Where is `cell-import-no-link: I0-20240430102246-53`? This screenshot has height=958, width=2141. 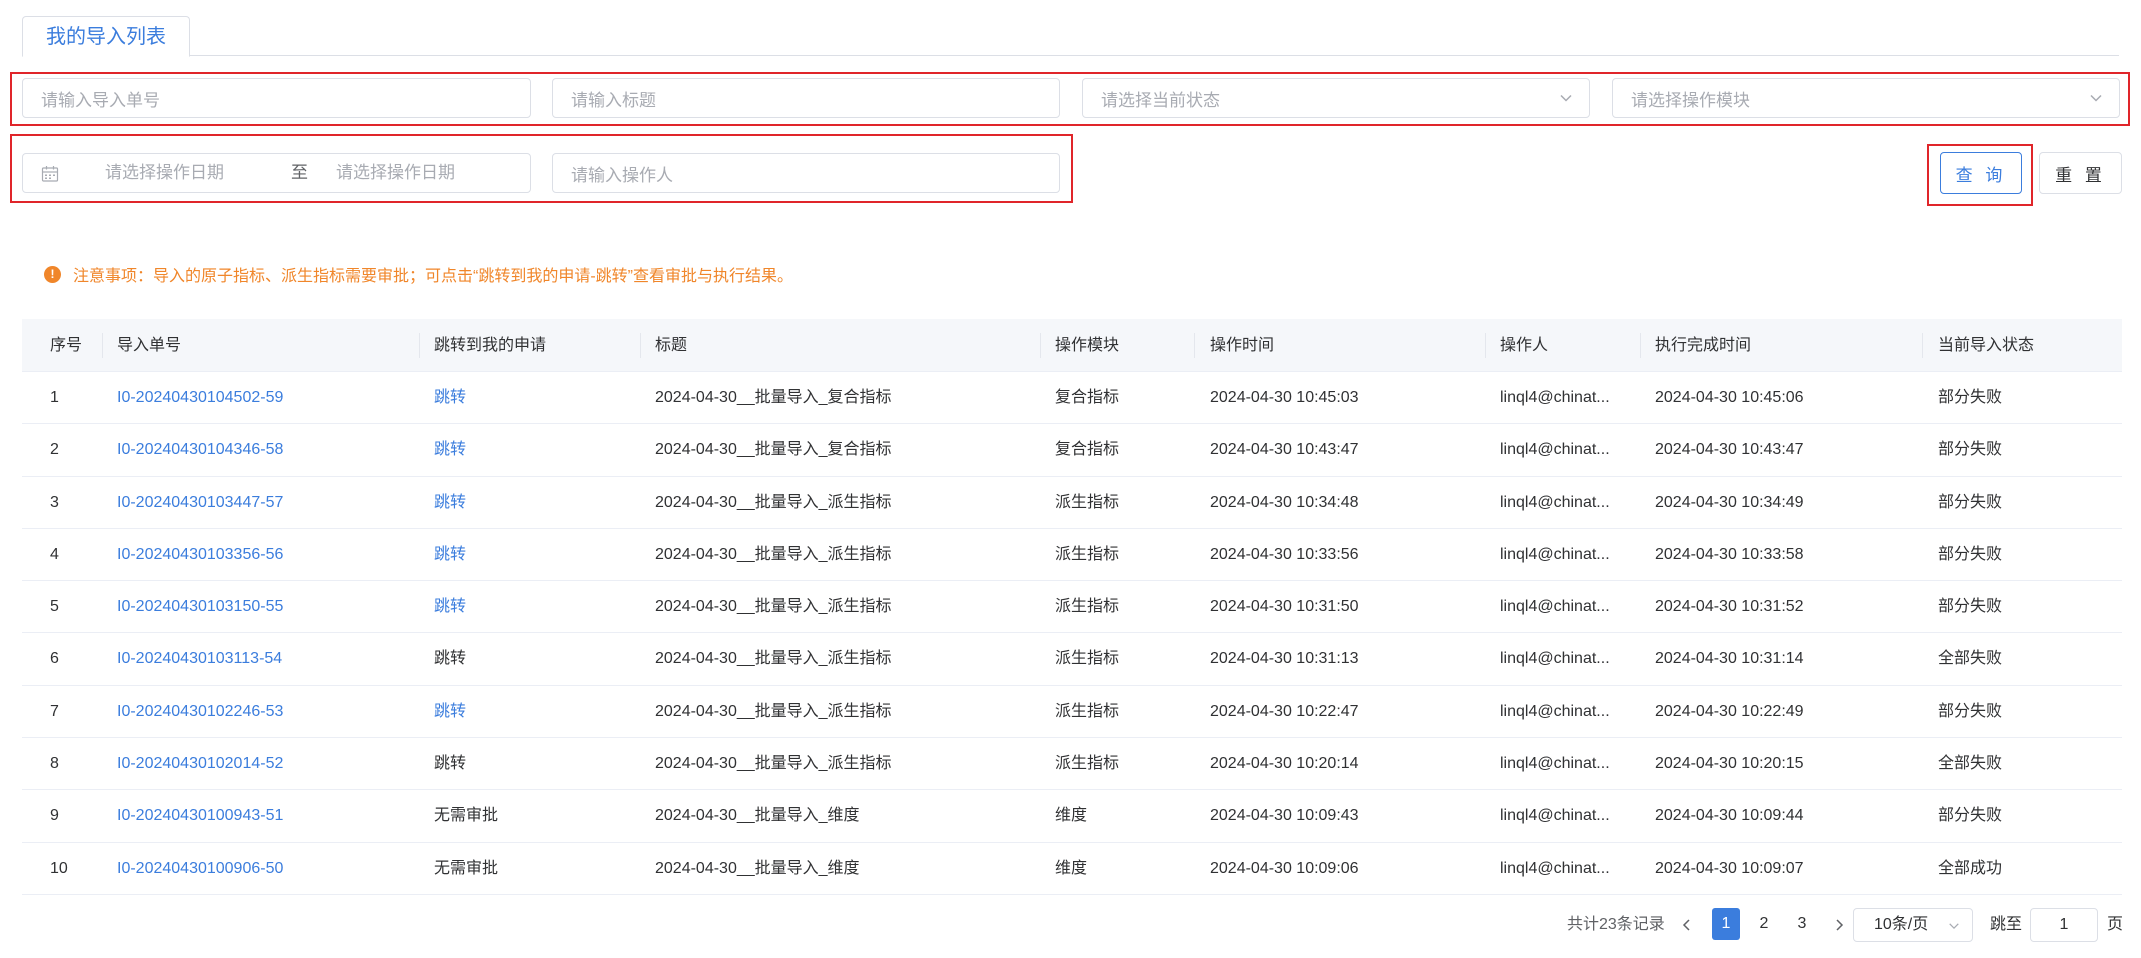
cell-import-no-link: I0-20240430102246-53 is located at coordinates (200, 712).